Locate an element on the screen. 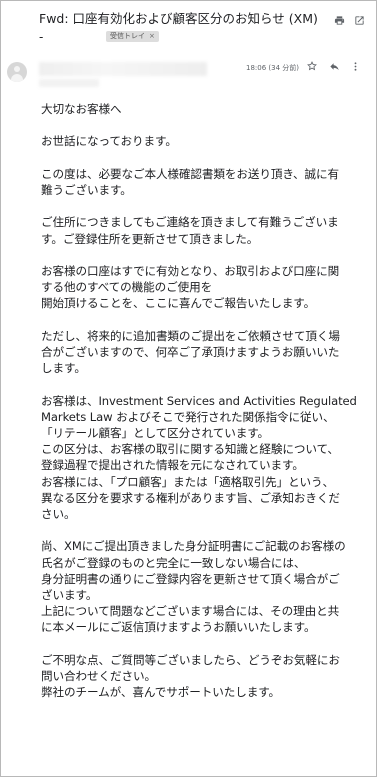 This screenshot has width=379, height=779. body-paragraph-thanks: この度は、必要なご本人様確認書類をお送り頂き、誠に有 難うございます。 is located at coordinates (203, 182).